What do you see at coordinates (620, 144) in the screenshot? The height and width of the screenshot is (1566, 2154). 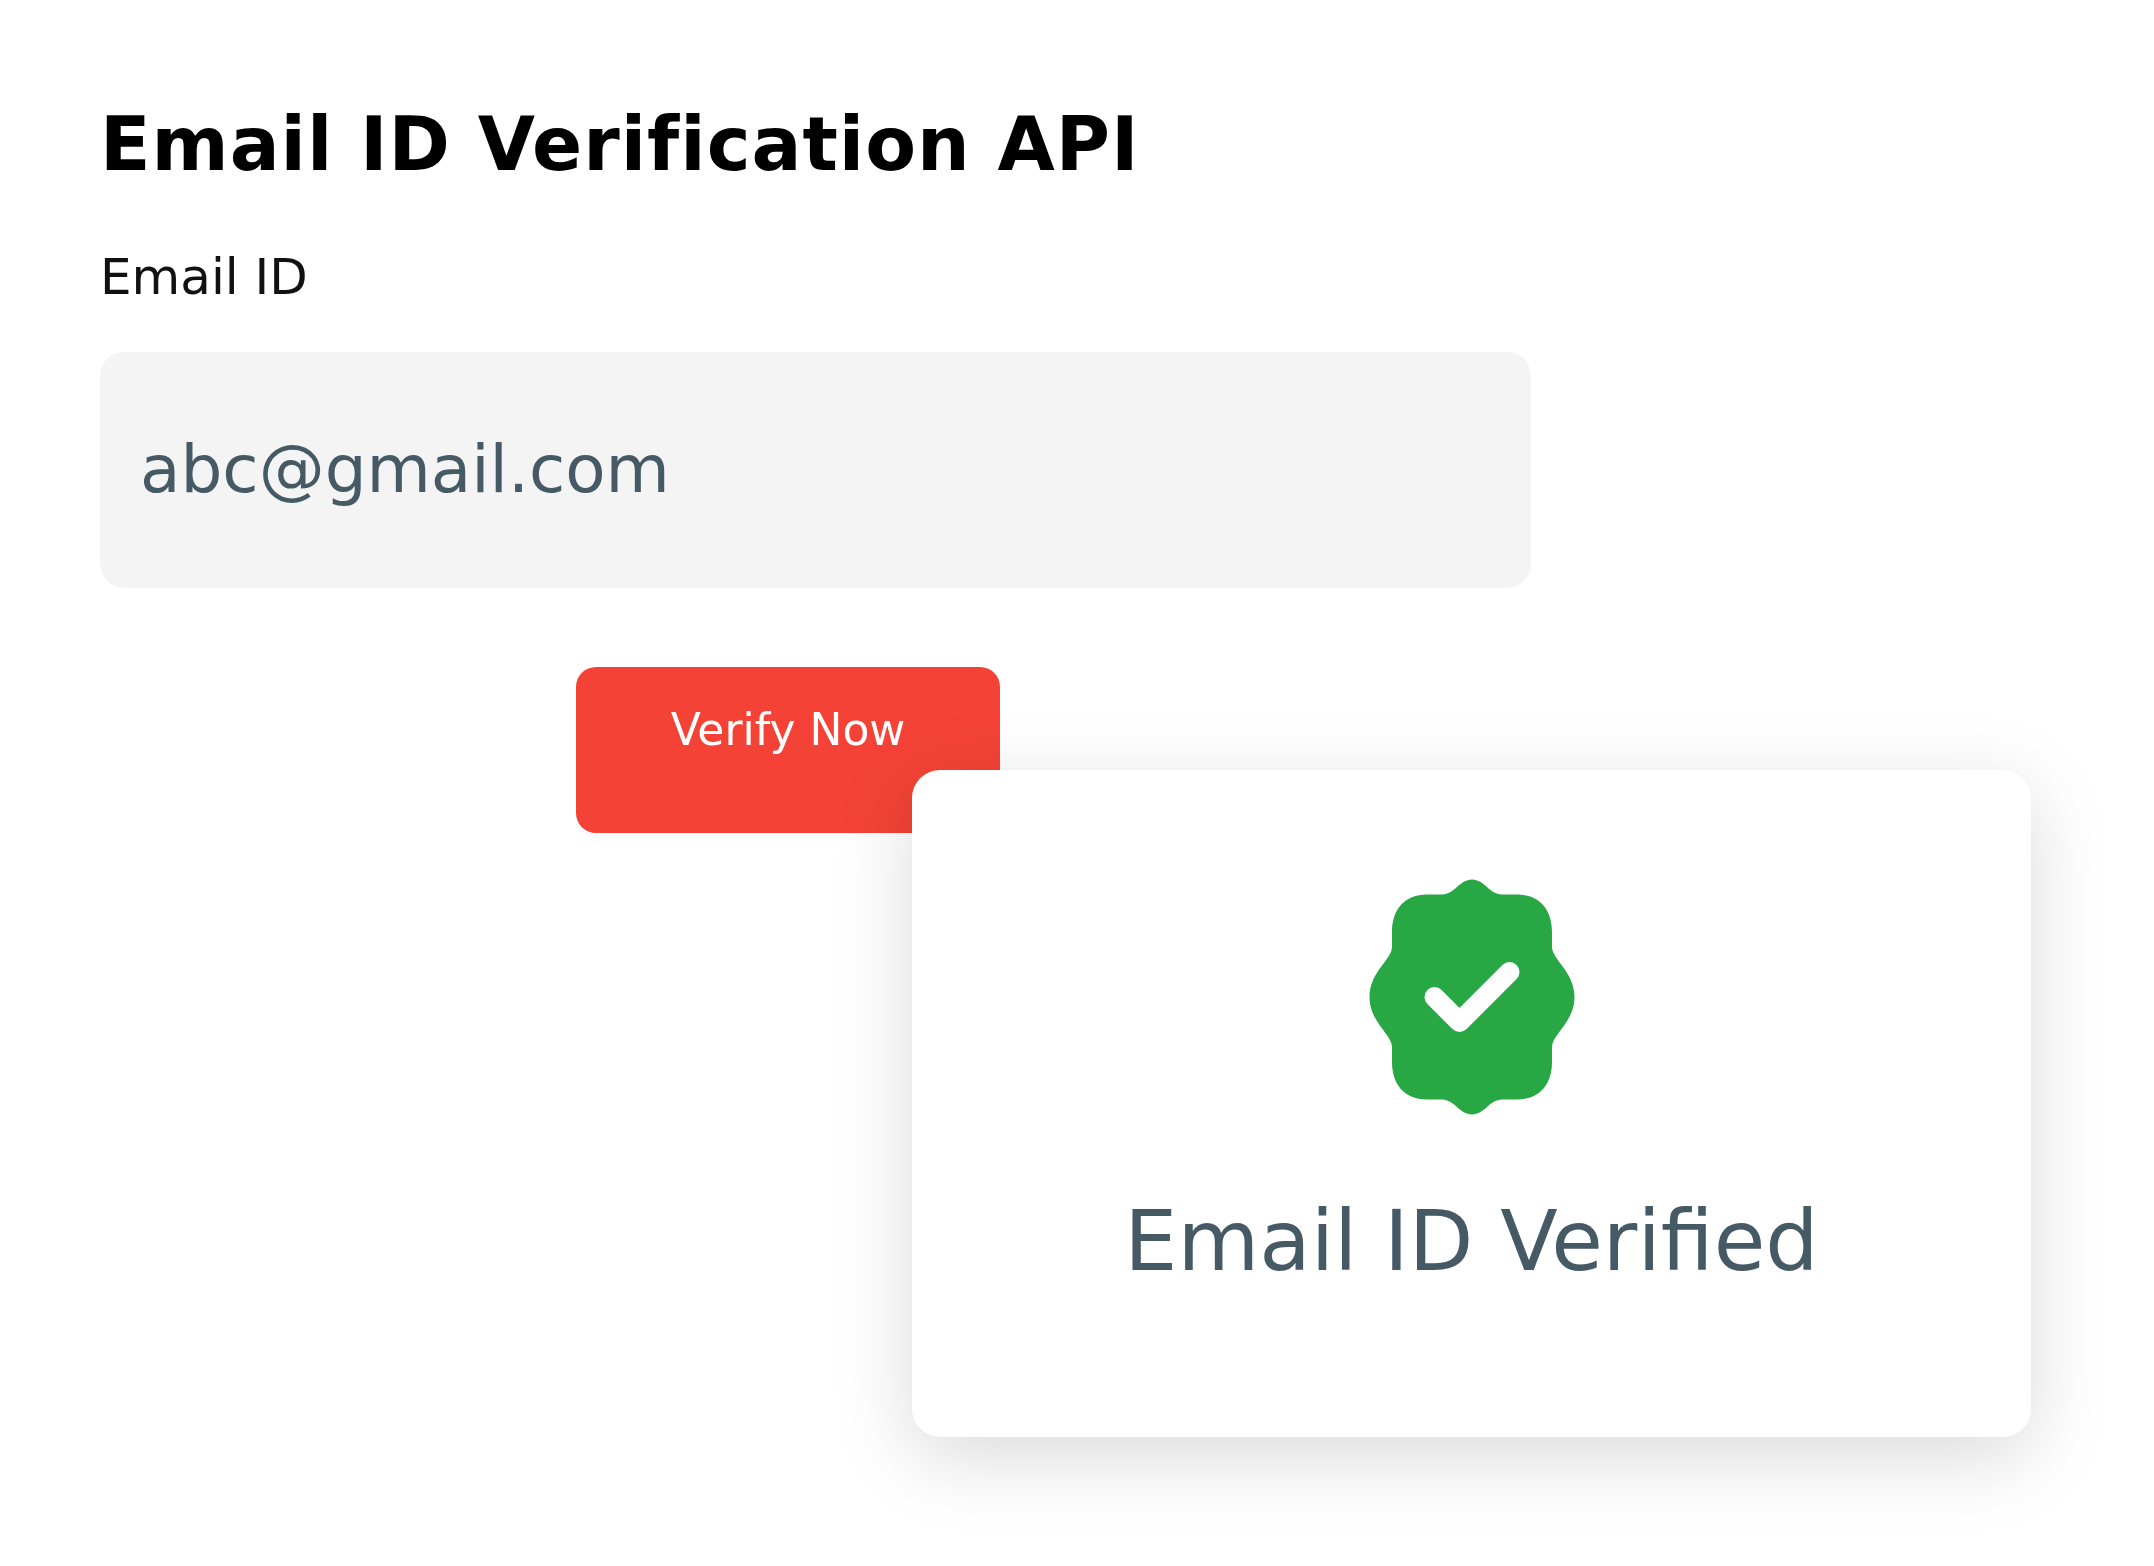 I see `page-title: Email ID Verification API` at bounding box center [620, 144].